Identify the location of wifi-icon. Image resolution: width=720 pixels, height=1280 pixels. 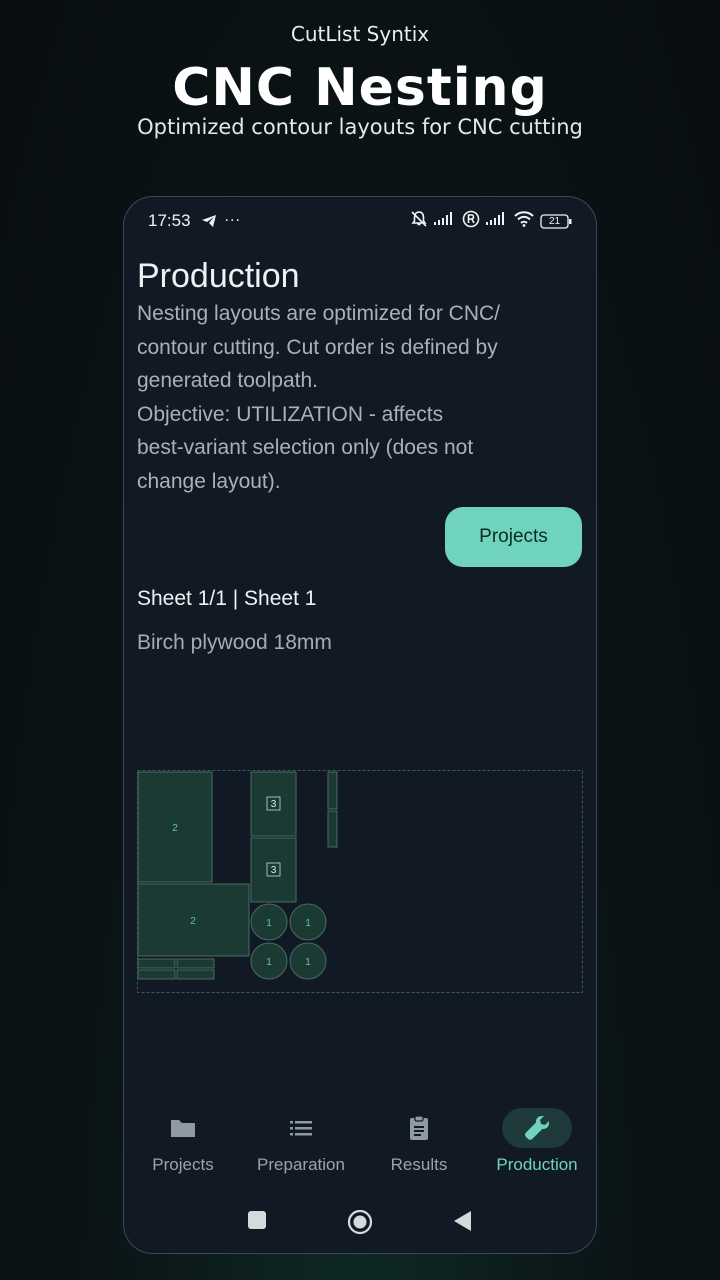
(524, 221).